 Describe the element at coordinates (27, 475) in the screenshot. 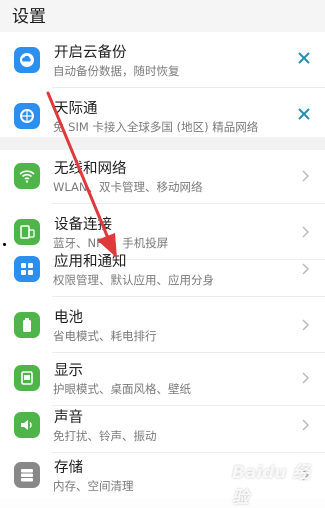

I see `storage-icon` at that location.